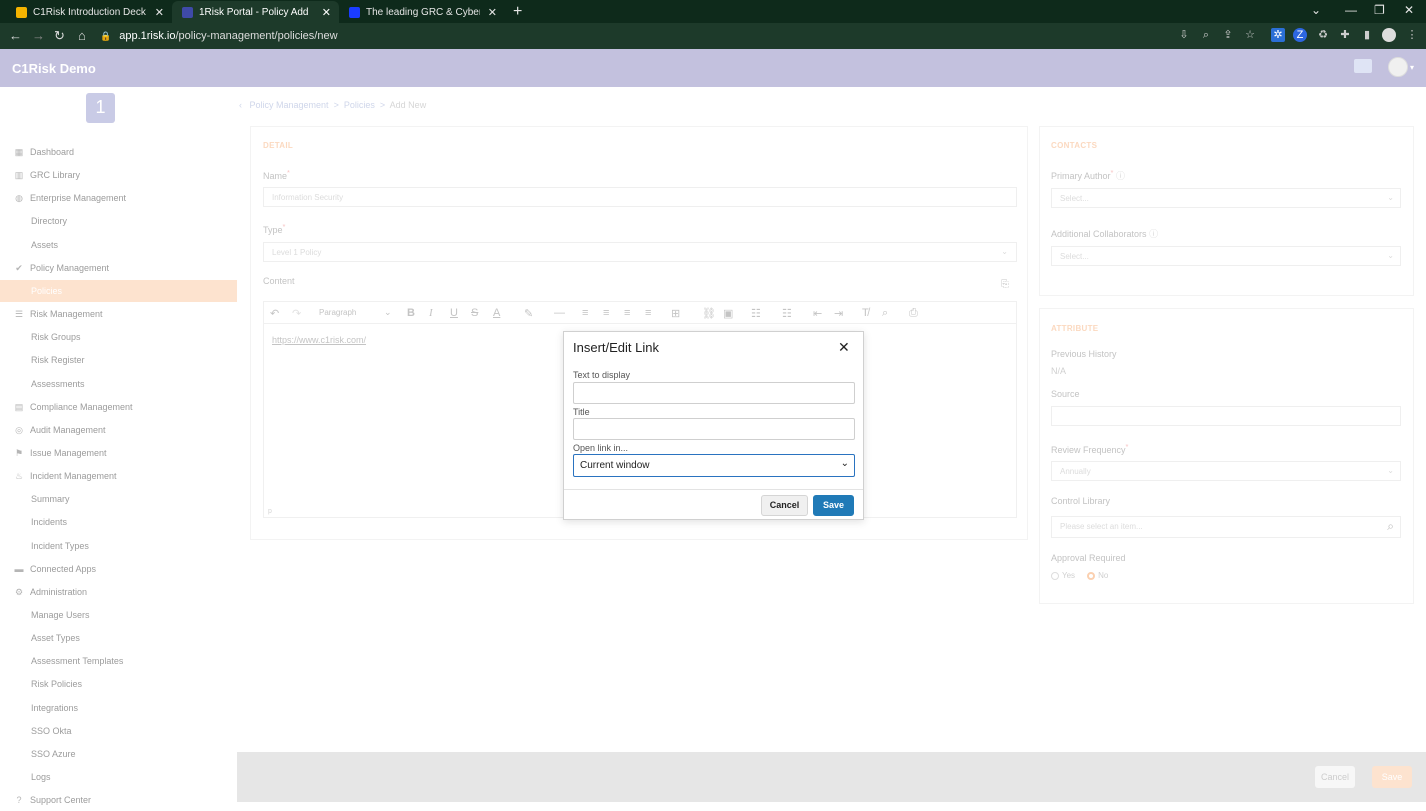  Describe the element at coordinates (1206, 35) in the screenshot. I see `zoom-icon: ⌕` at that location.